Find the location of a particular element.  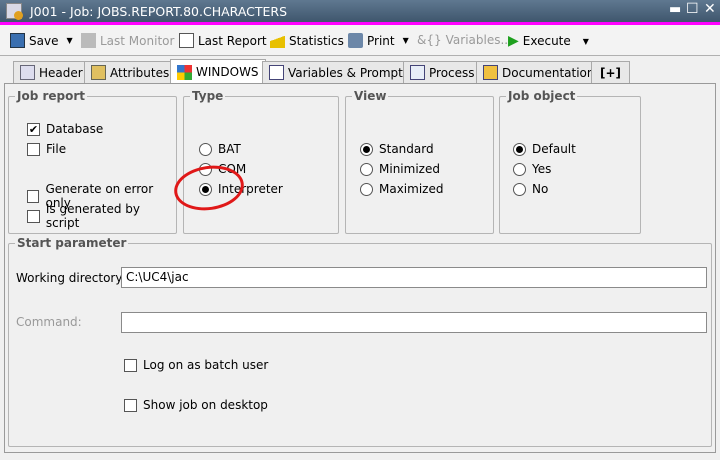

tab-label: [+] is located at coordinates (611, 72).